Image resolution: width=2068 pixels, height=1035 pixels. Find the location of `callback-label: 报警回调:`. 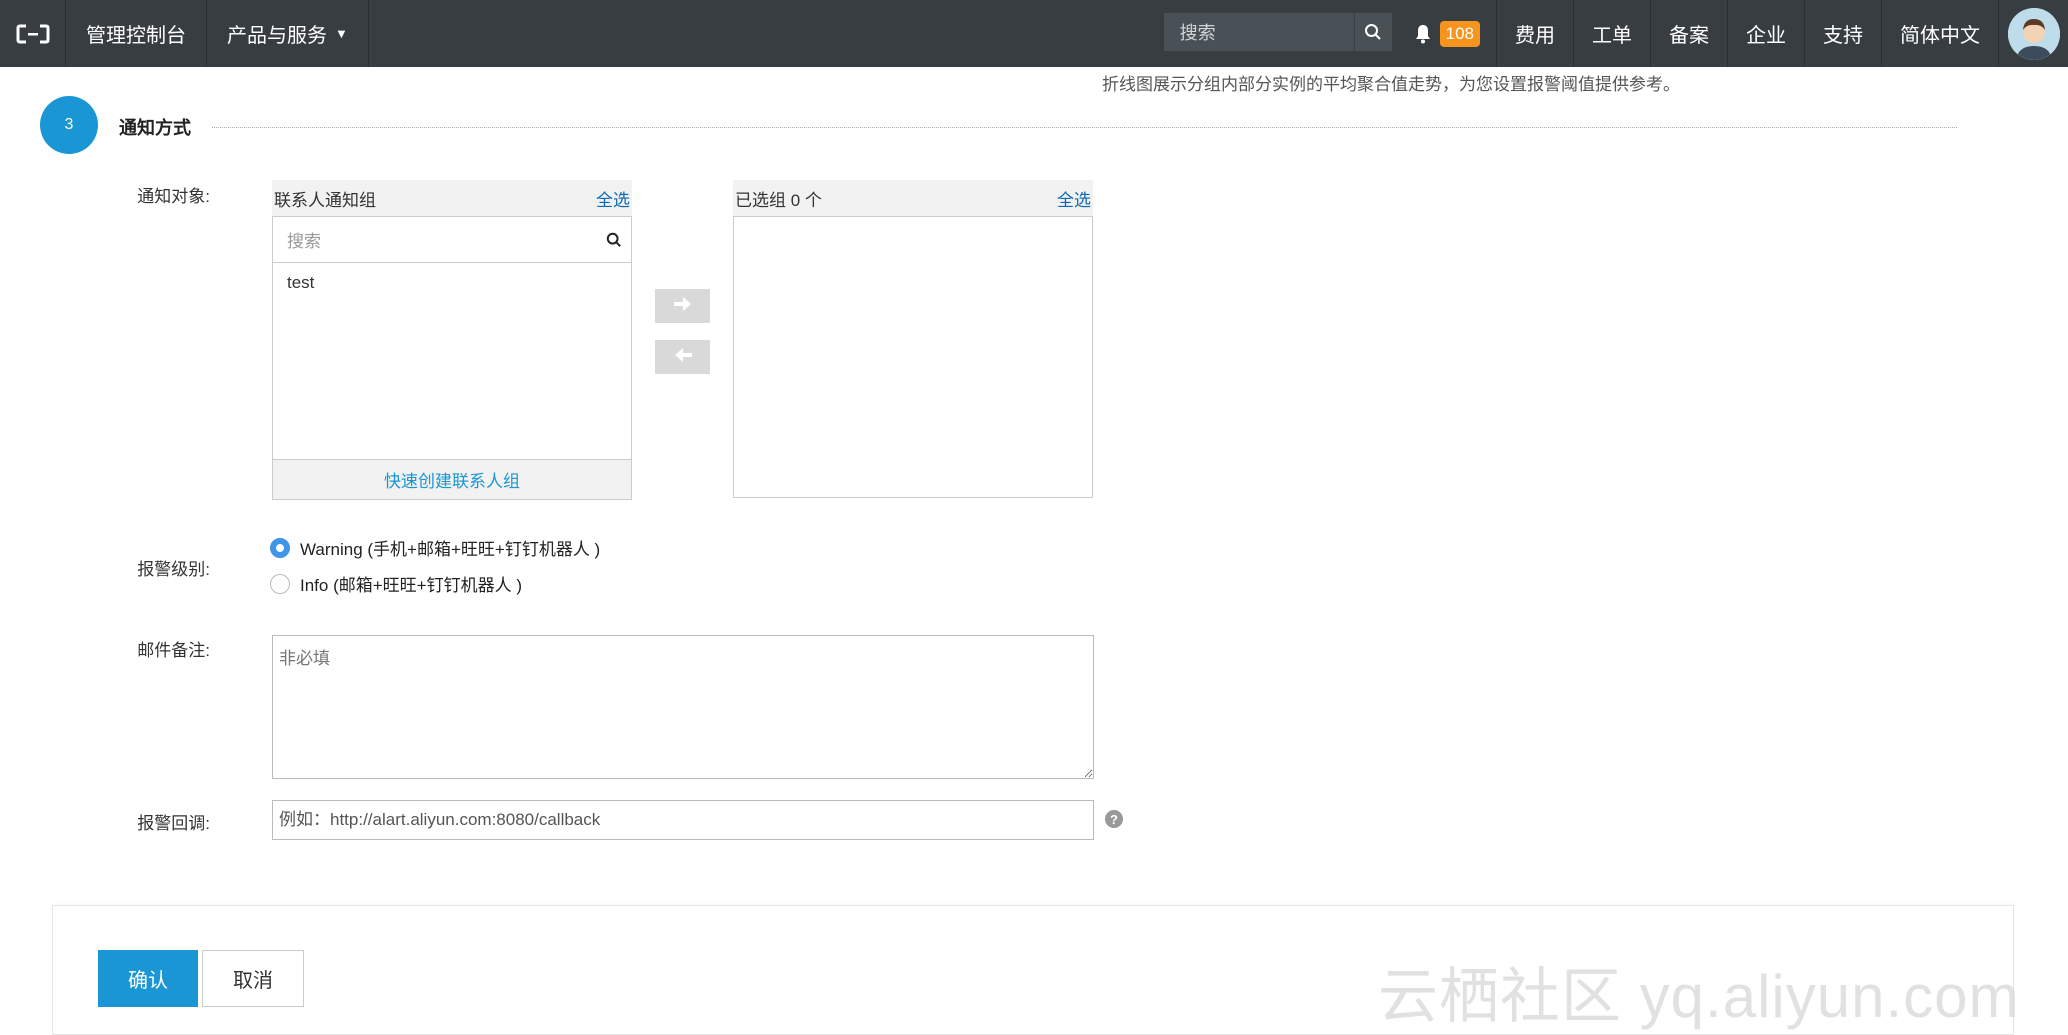

callback-label: 报警回调: is located at coordinates (173, 823).